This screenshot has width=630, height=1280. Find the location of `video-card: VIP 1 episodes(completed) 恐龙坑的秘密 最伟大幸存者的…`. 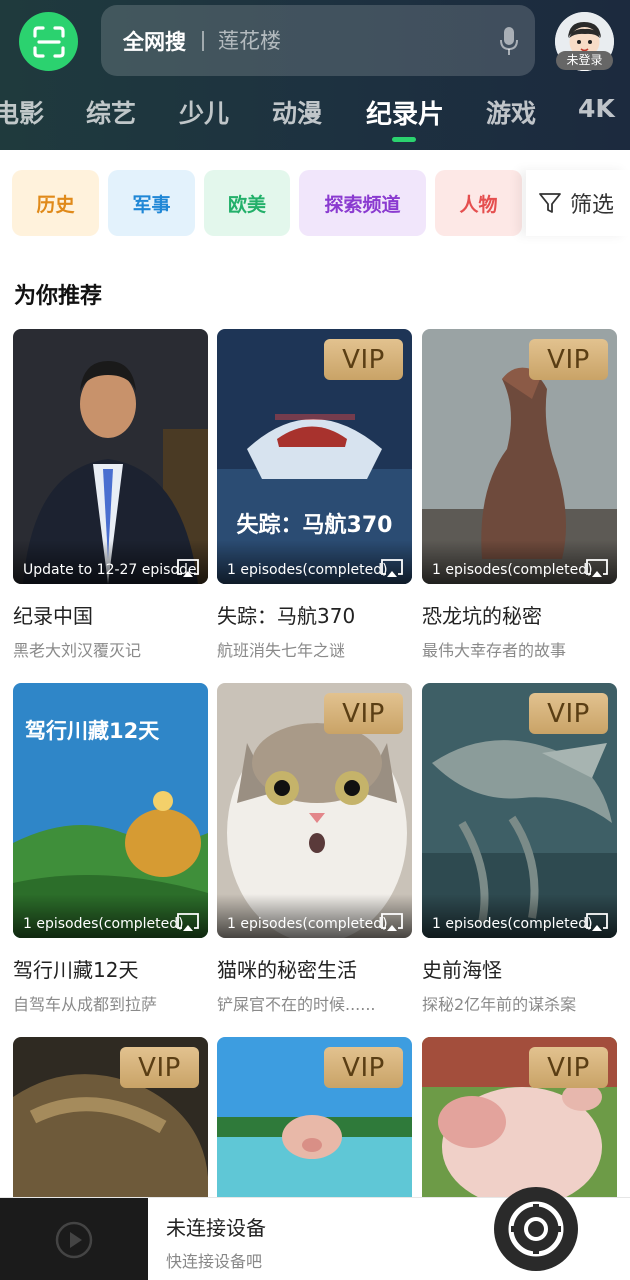

video-card: VIP 1 episodes(completed) 恐龙坑的秘密 最伟大幸存者的… is located at coordinates (519, 495).